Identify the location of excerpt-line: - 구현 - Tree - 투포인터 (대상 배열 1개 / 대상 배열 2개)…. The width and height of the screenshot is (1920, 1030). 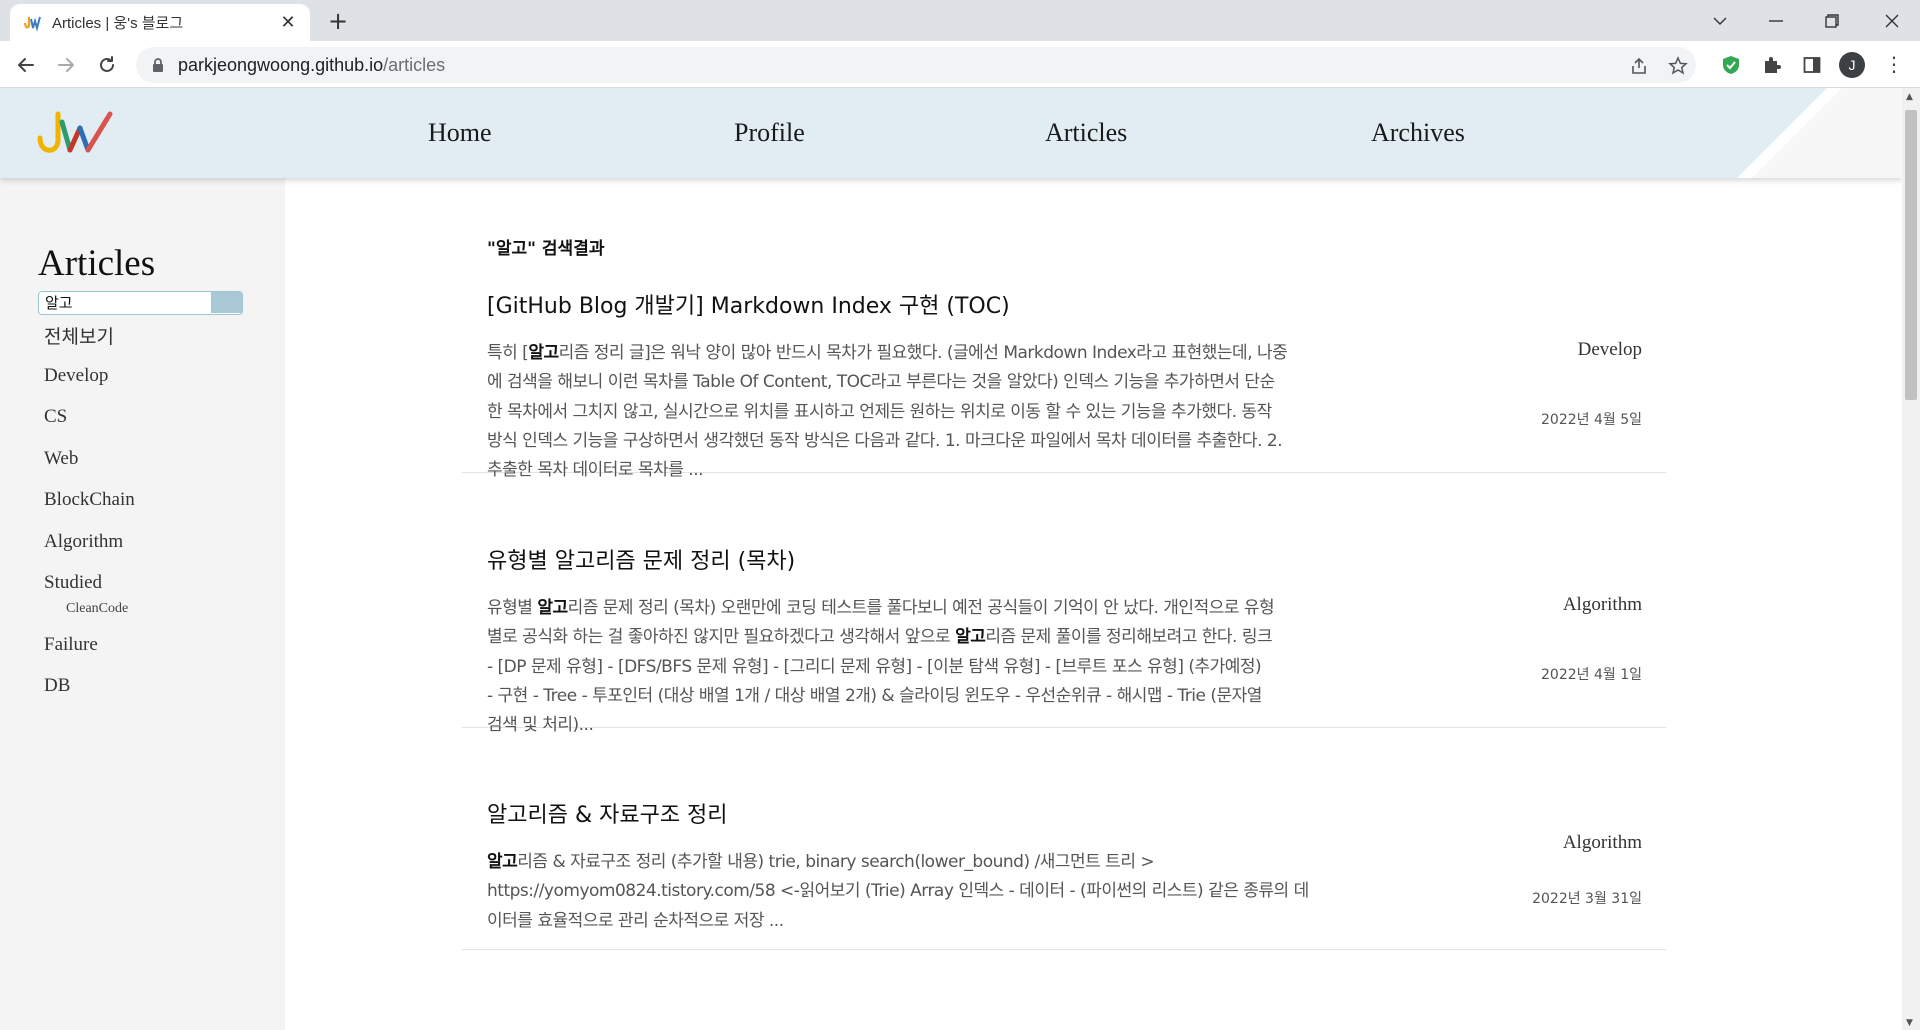
(969, 696).